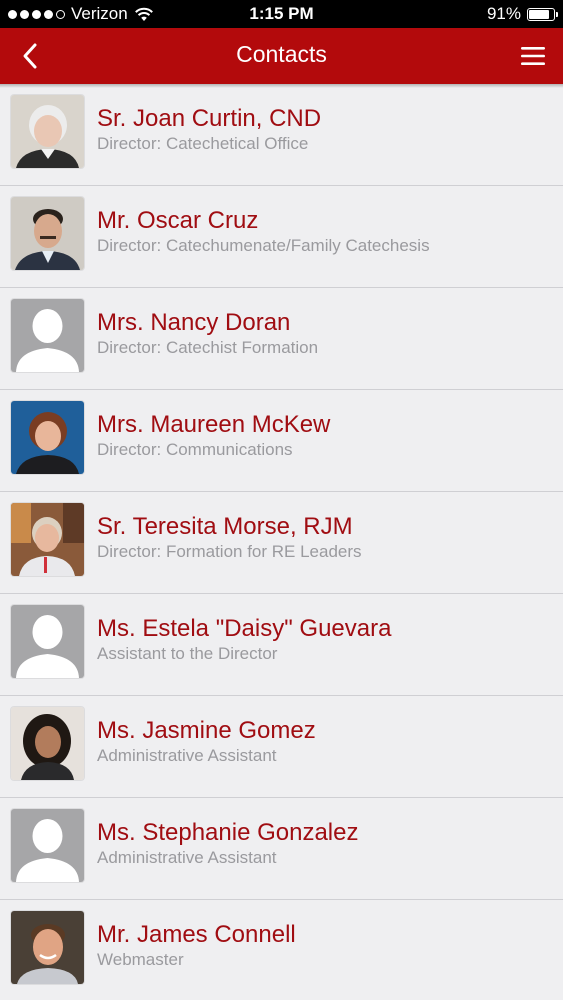 The width and height of the screenshot is (563, 1000). I want to click on status-bar: Verizon 1:15 PM 91%, so click(281, 14).